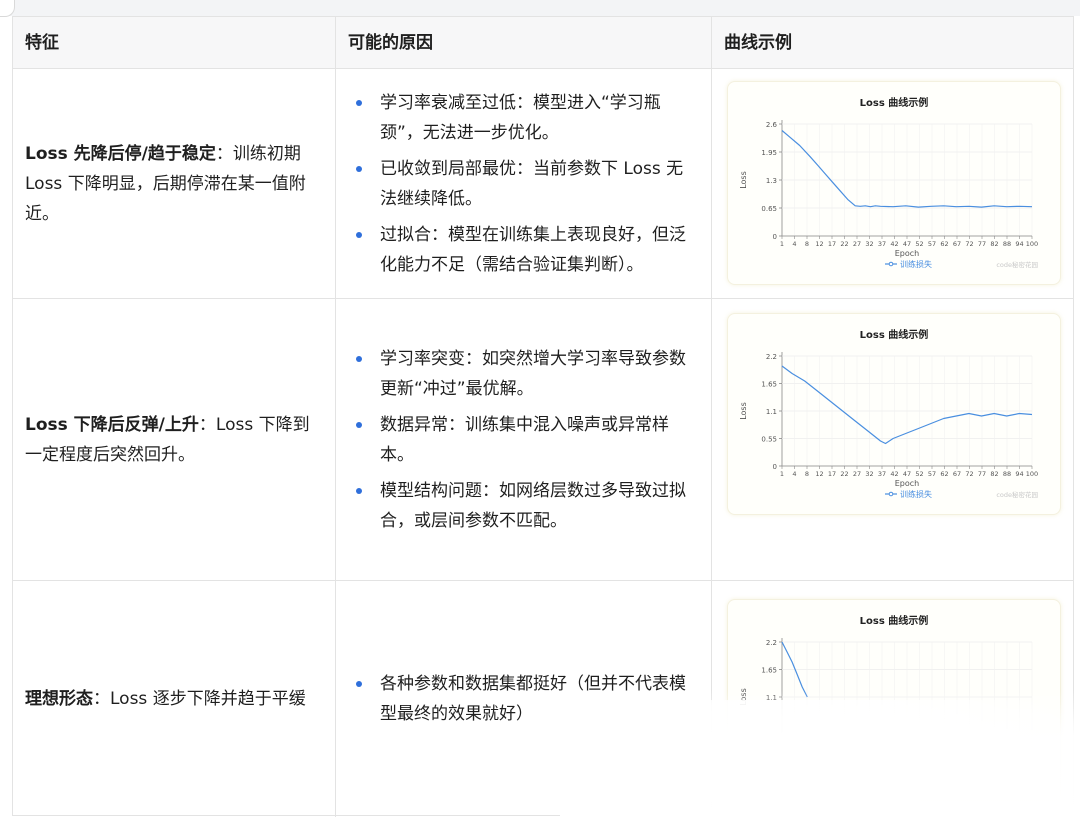  Describe the element at coordinates (112, 424) in the screenshot. I see `feature-title: Loss 下降后反弹/上升` at that location.